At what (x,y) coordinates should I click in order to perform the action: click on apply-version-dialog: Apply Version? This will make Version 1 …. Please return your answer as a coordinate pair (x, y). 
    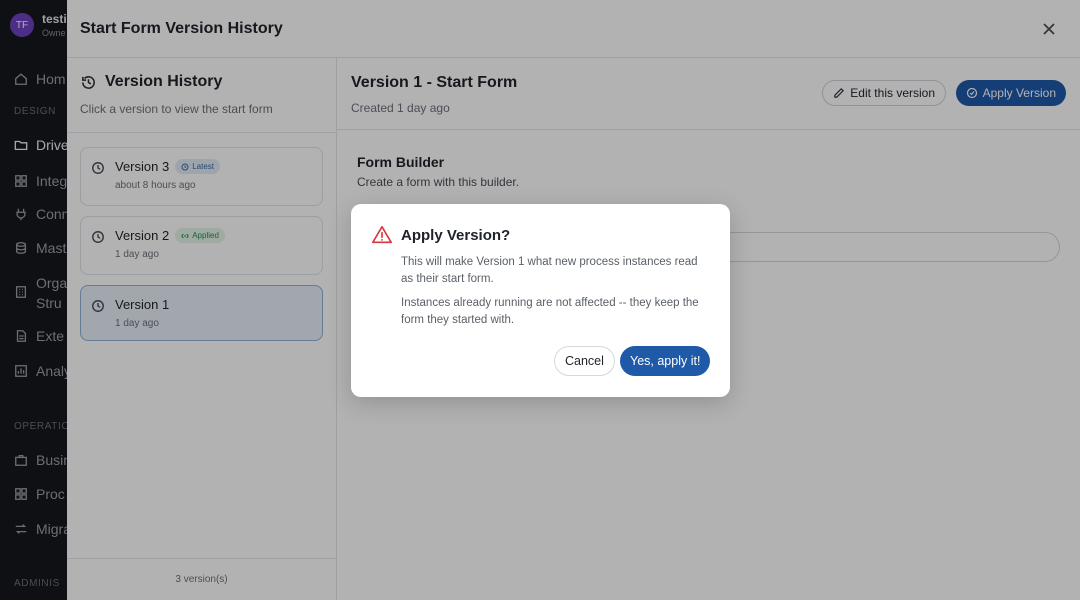
    Looking at the image, I should click on (540, 300).